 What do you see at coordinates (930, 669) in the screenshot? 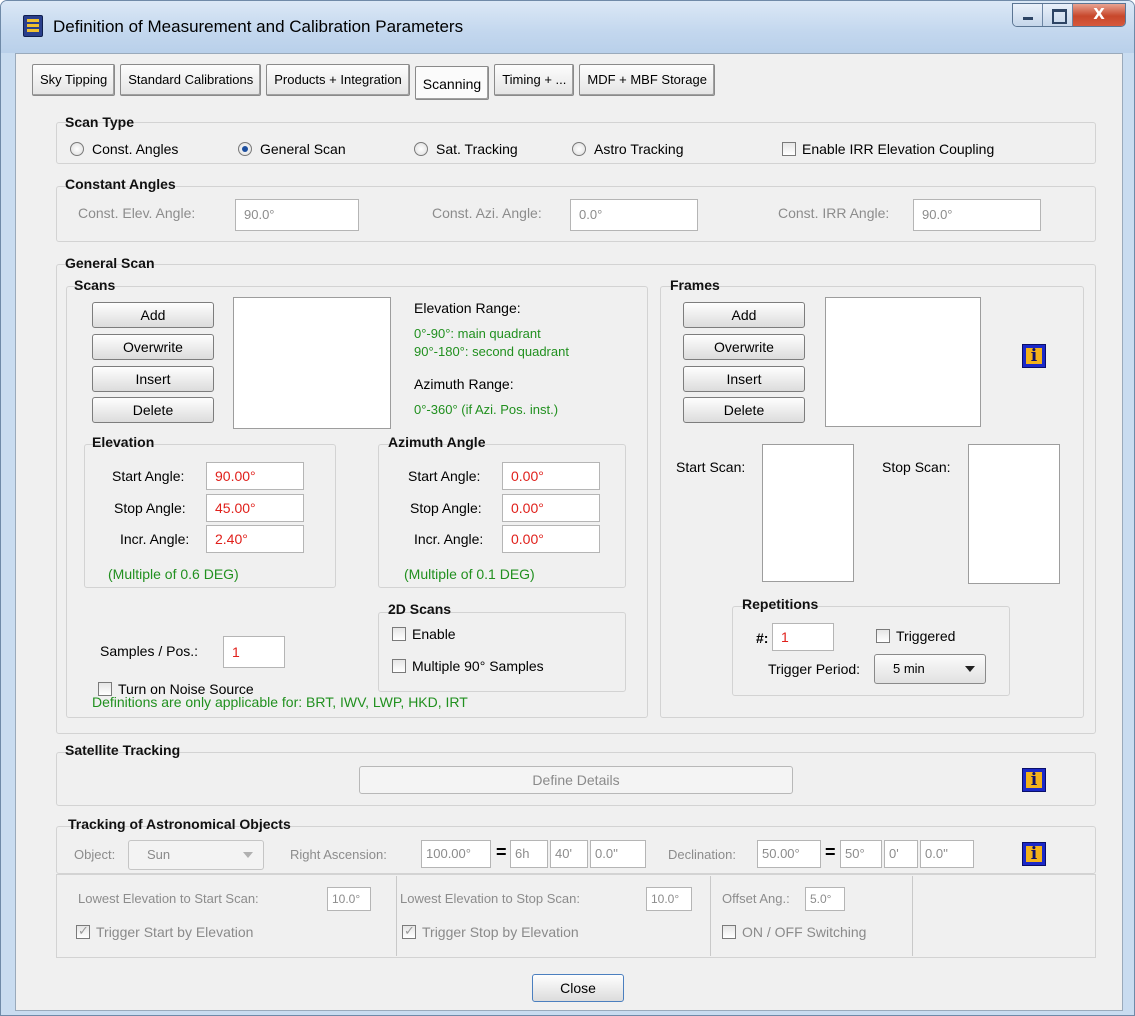
I see `trigger-period-select: 5 min` at bounding box center [930, 669].